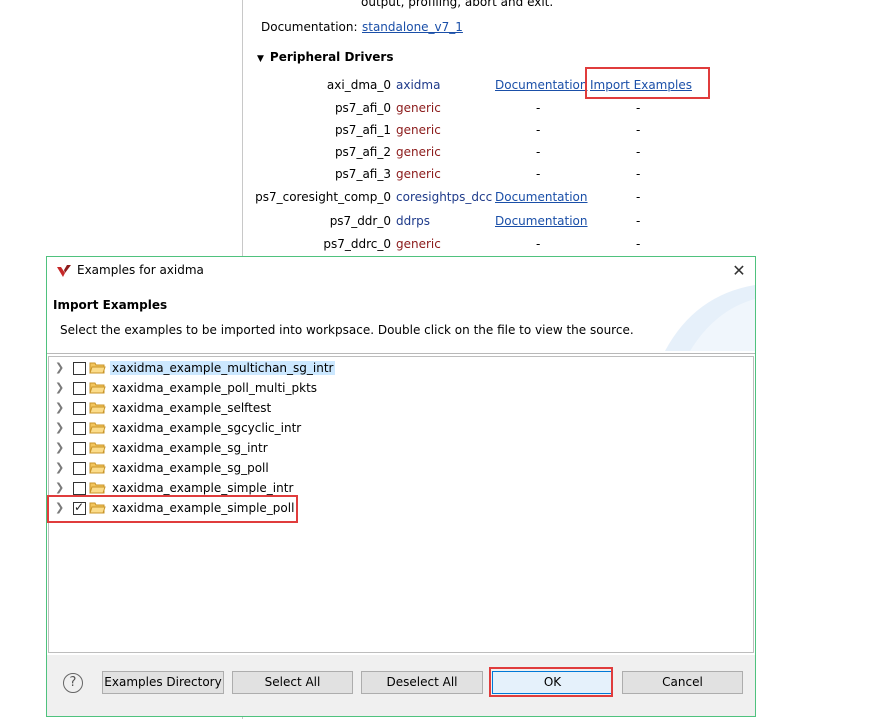  What do you see at coordinates (292, 682) in the screenshot?
I see `select-all-button: Select All` at bounding box center [292, 682].